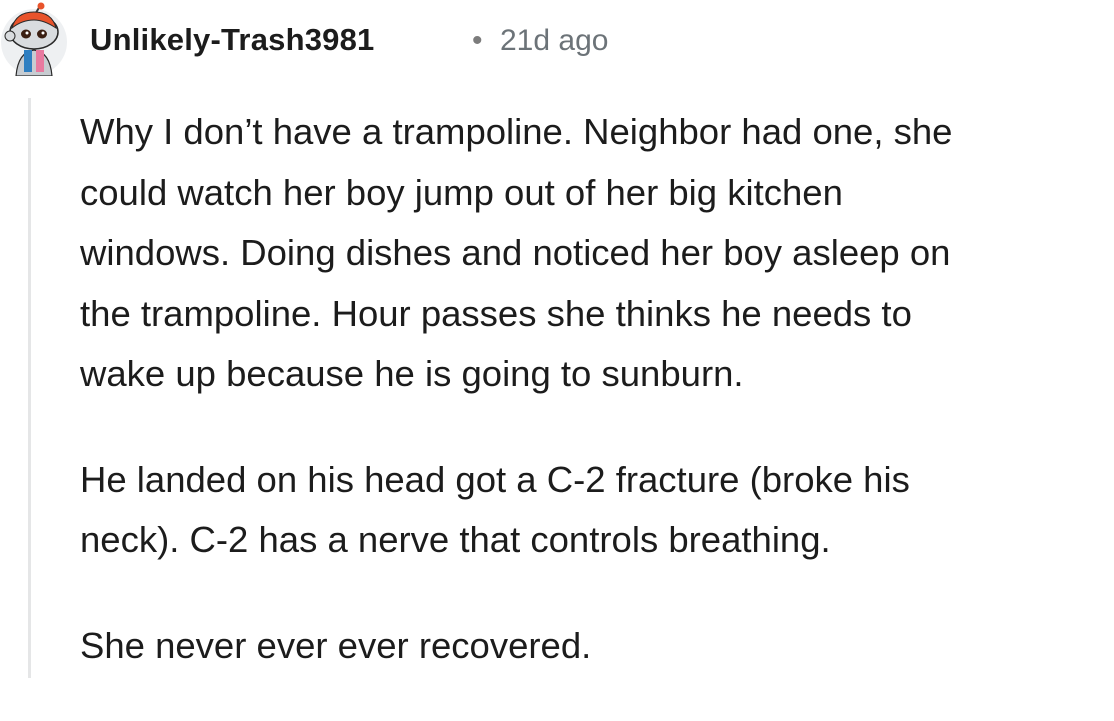  I want to click on comment-timestamp: 21d ago, so click(554, 41).